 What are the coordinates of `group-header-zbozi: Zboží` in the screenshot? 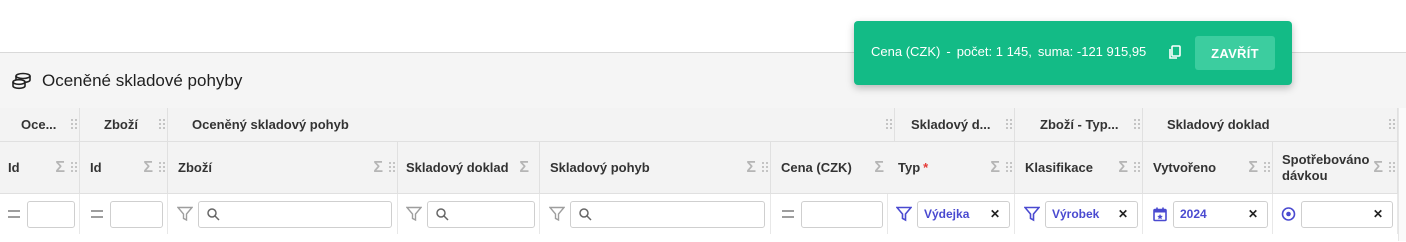 It's located at (124, 125).